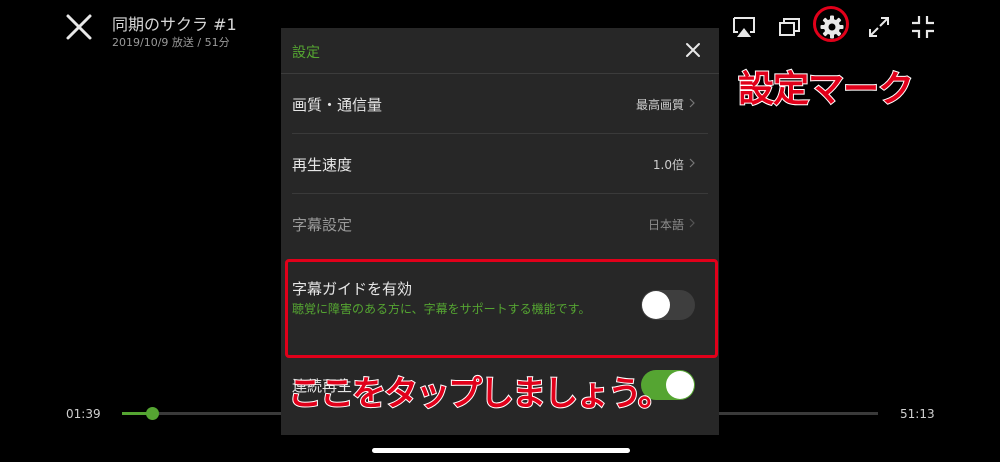  Describe the element at coordinates (917, 414) in the screenshot. I see `duration: 51:13` at that location.